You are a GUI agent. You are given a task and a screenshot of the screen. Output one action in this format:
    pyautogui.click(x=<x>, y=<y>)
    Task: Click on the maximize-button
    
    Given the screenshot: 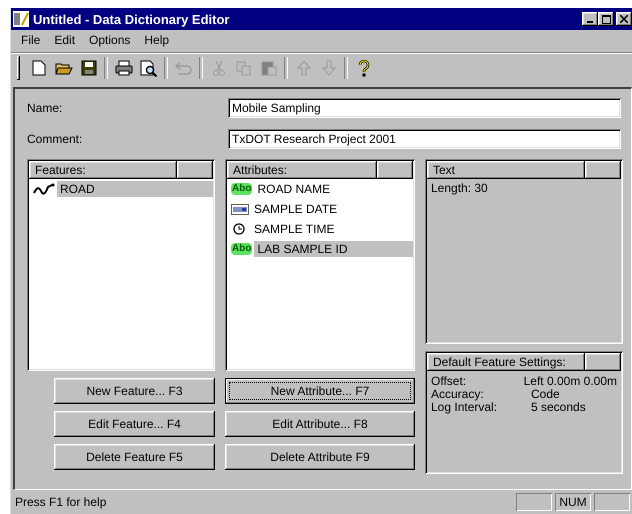 What is the action you would take?
    pyautogui.click(x=606, y=19)
    